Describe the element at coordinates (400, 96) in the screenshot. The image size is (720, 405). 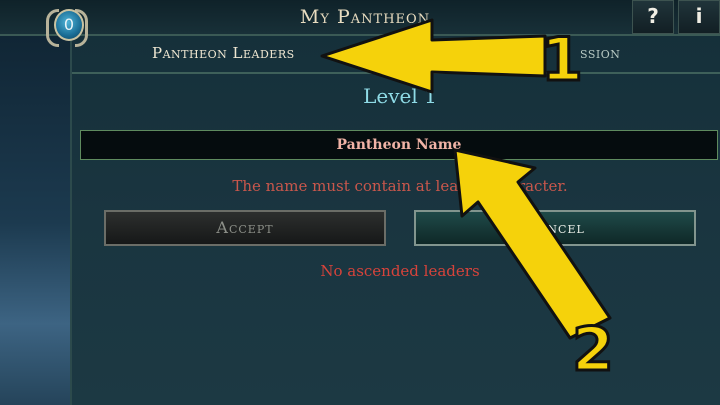
I see `level-label: Level 1` at that location.